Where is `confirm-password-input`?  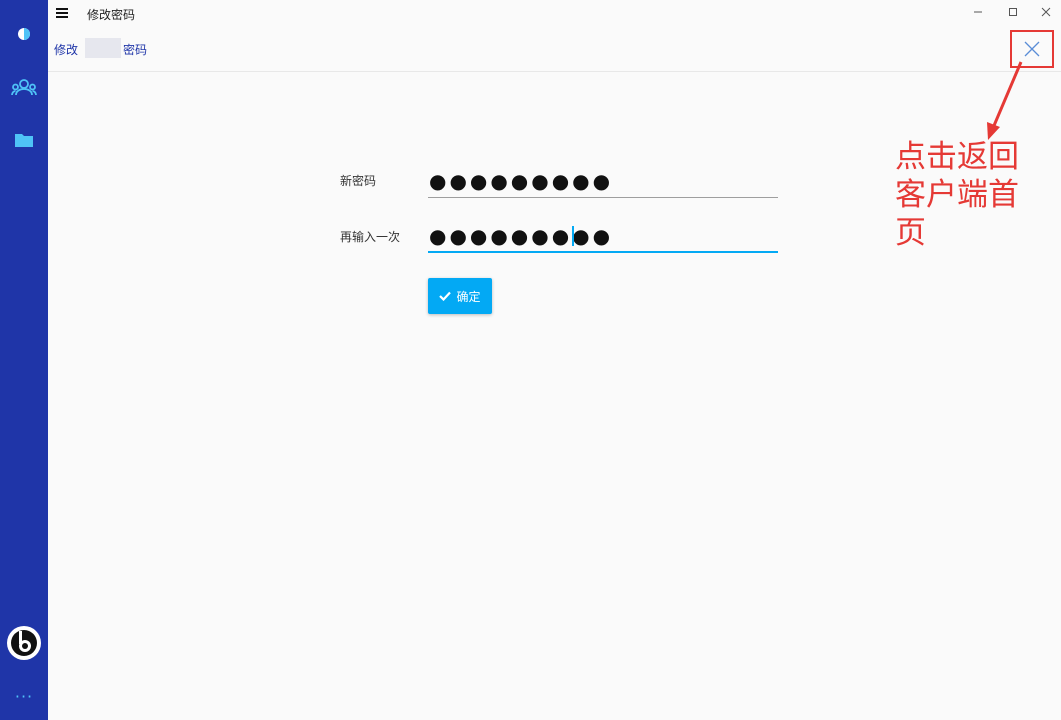
confirm-password-input is located at coordinates (603, 236).